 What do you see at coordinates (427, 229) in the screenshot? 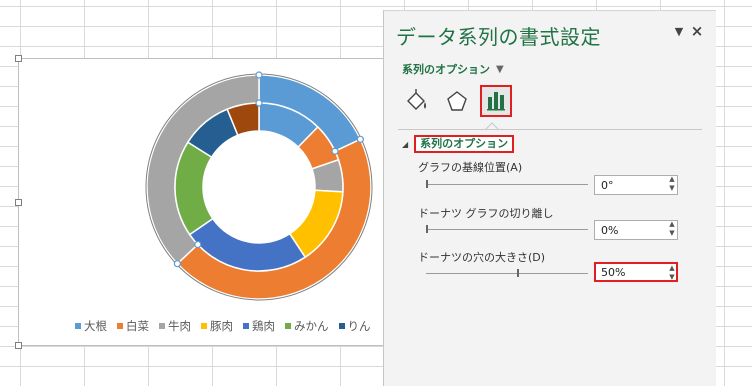
I see `donut-explosion-slider-thumb` at bounding box center [427, 229].